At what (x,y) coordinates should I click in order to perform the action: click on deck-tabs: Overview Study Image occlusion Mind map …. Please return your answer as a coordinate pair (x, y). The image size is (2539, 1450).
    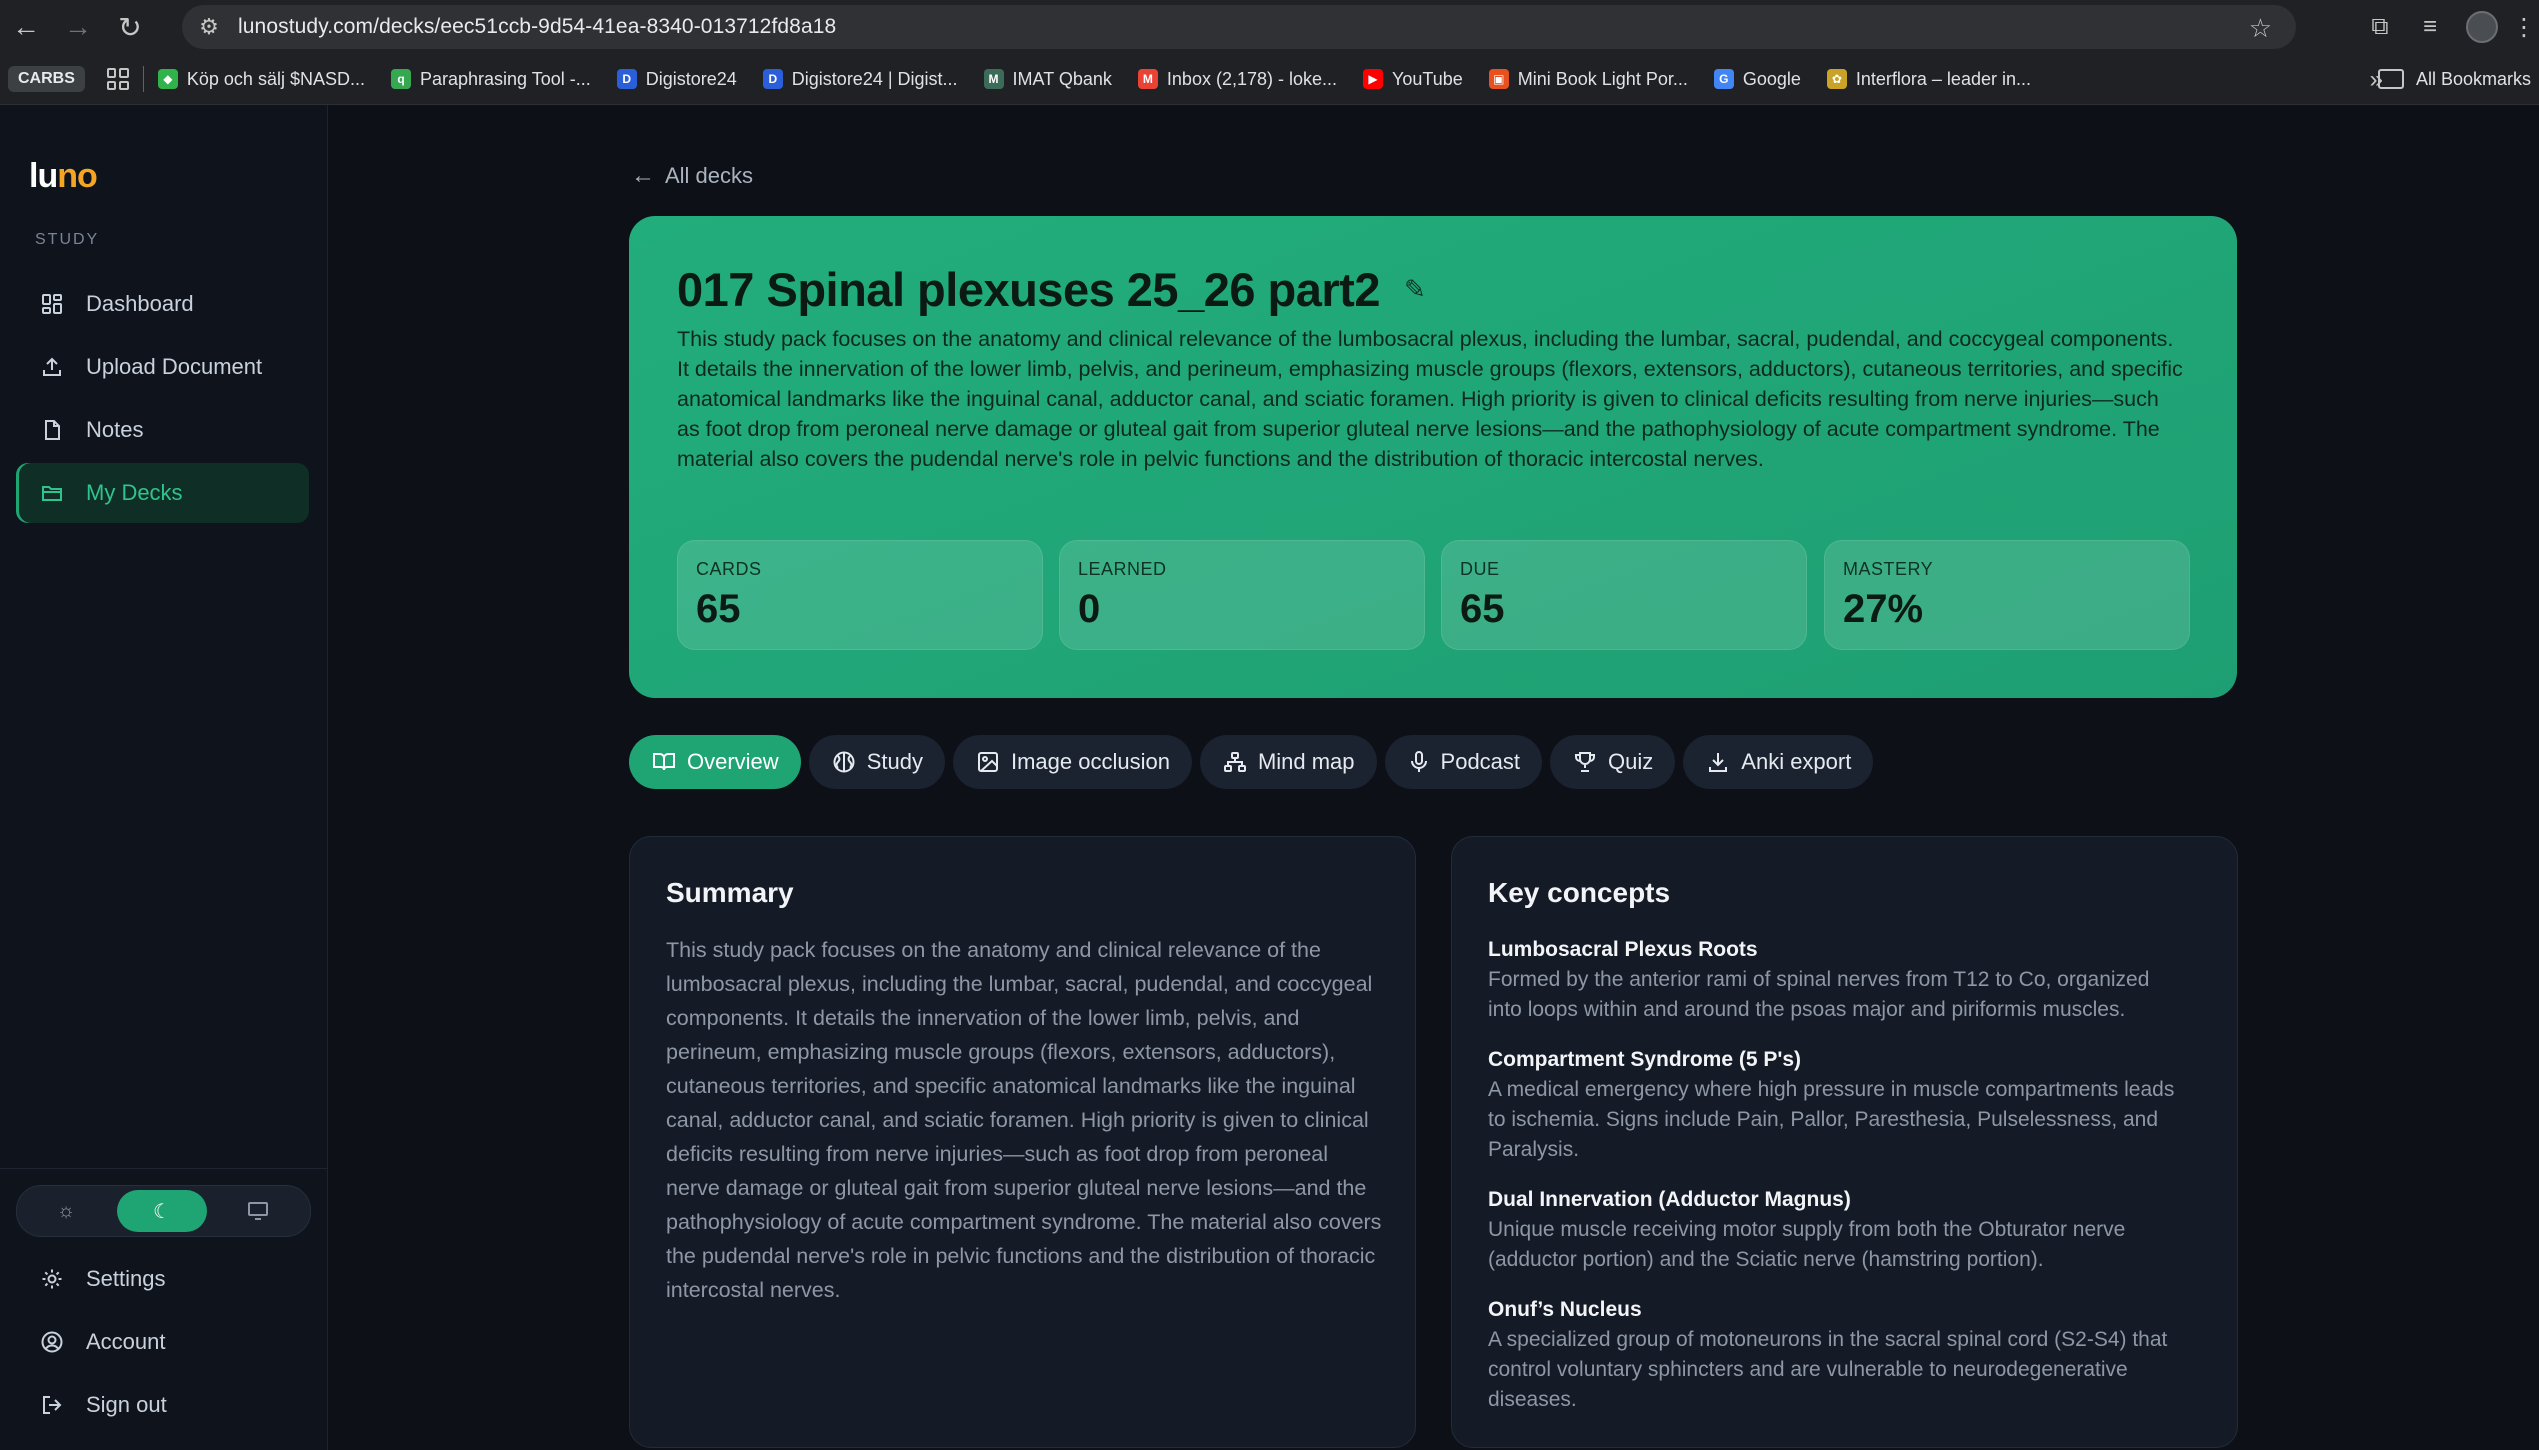
    Looking at the image, I should click on (1255, 762).